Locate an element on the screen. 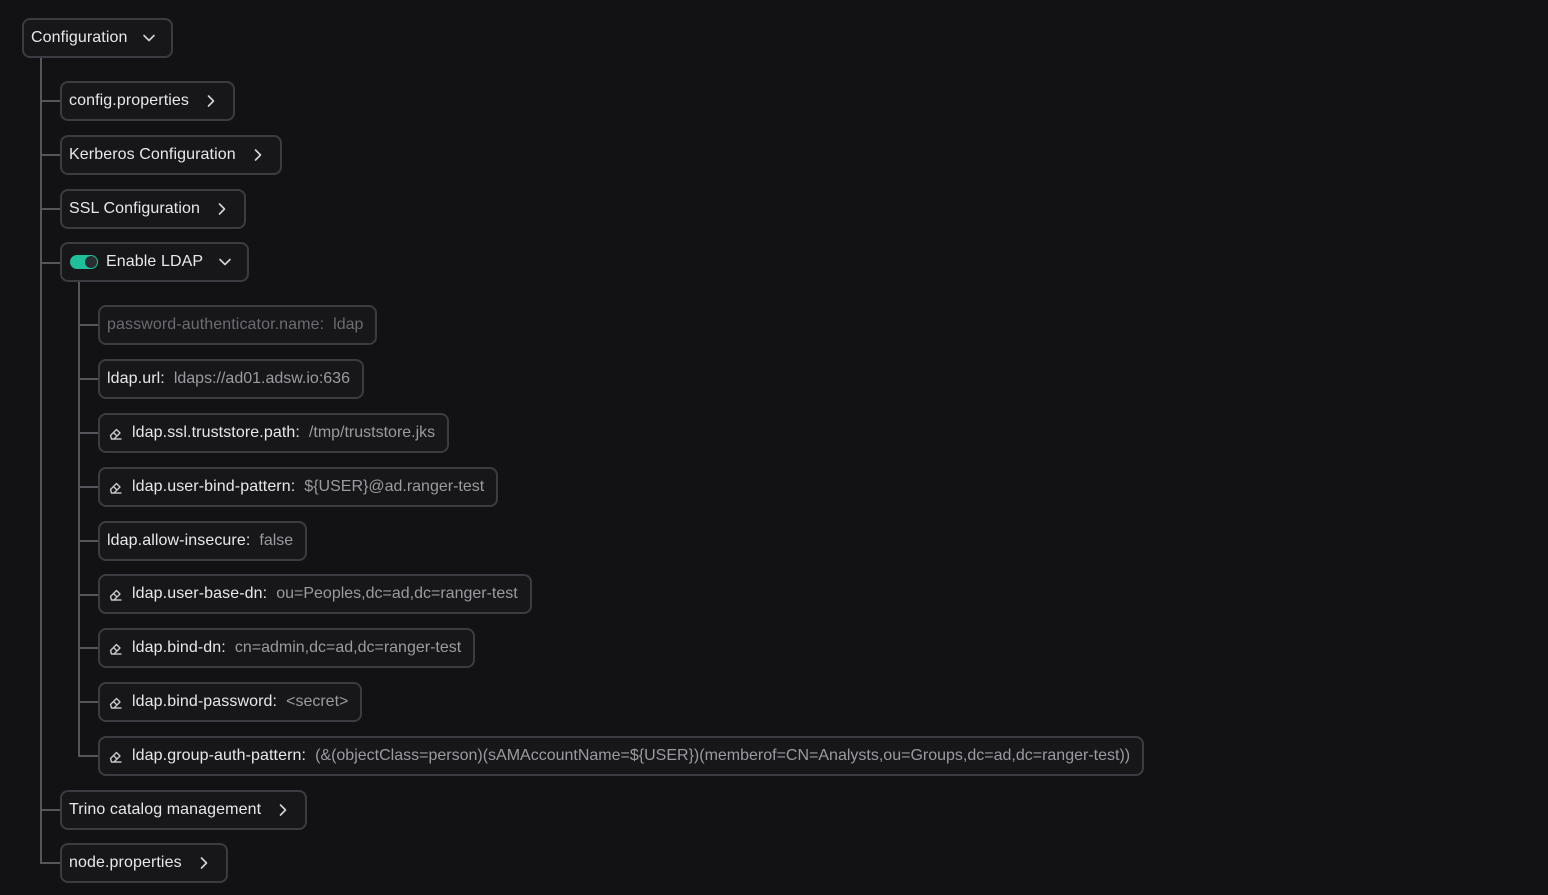 The width and height of the screenshot is (1548, 895). property-value: ldap is located at coordinates (348, 324).